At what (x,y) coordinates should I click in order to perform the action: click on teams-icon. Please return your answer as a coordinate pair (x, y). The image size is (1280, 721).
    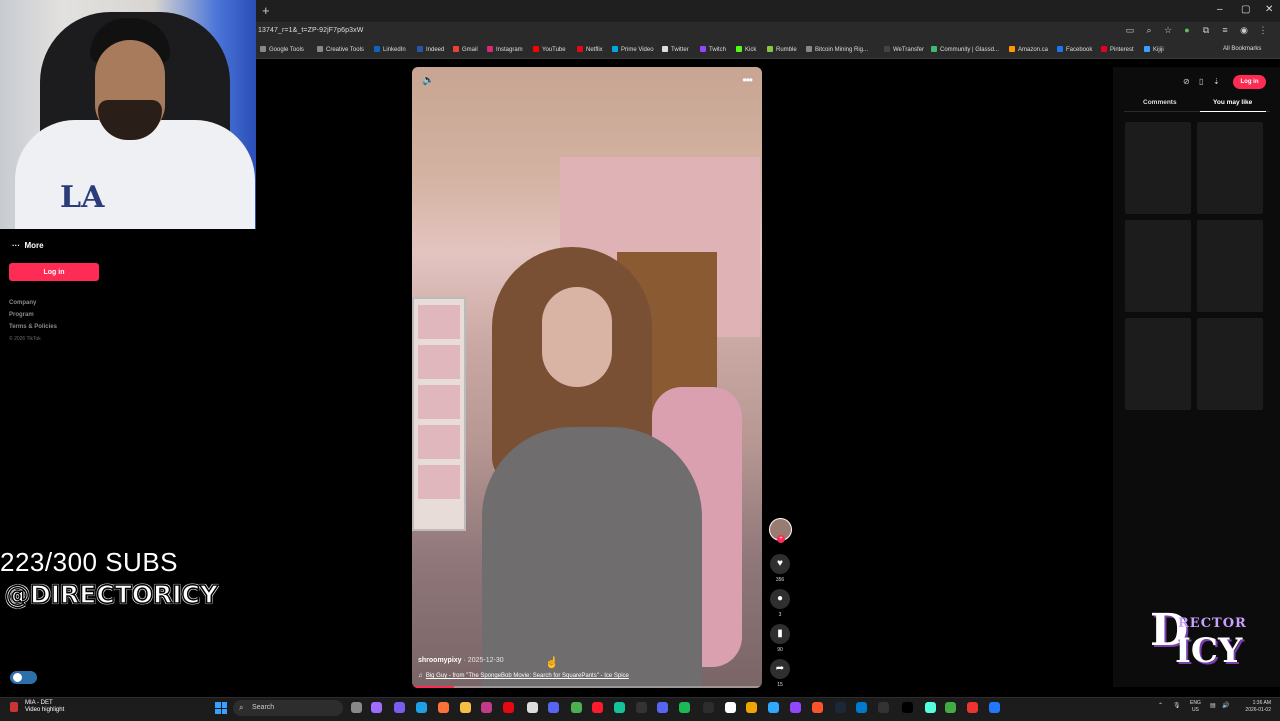
    Looking at the image, I should click on (399, 707).